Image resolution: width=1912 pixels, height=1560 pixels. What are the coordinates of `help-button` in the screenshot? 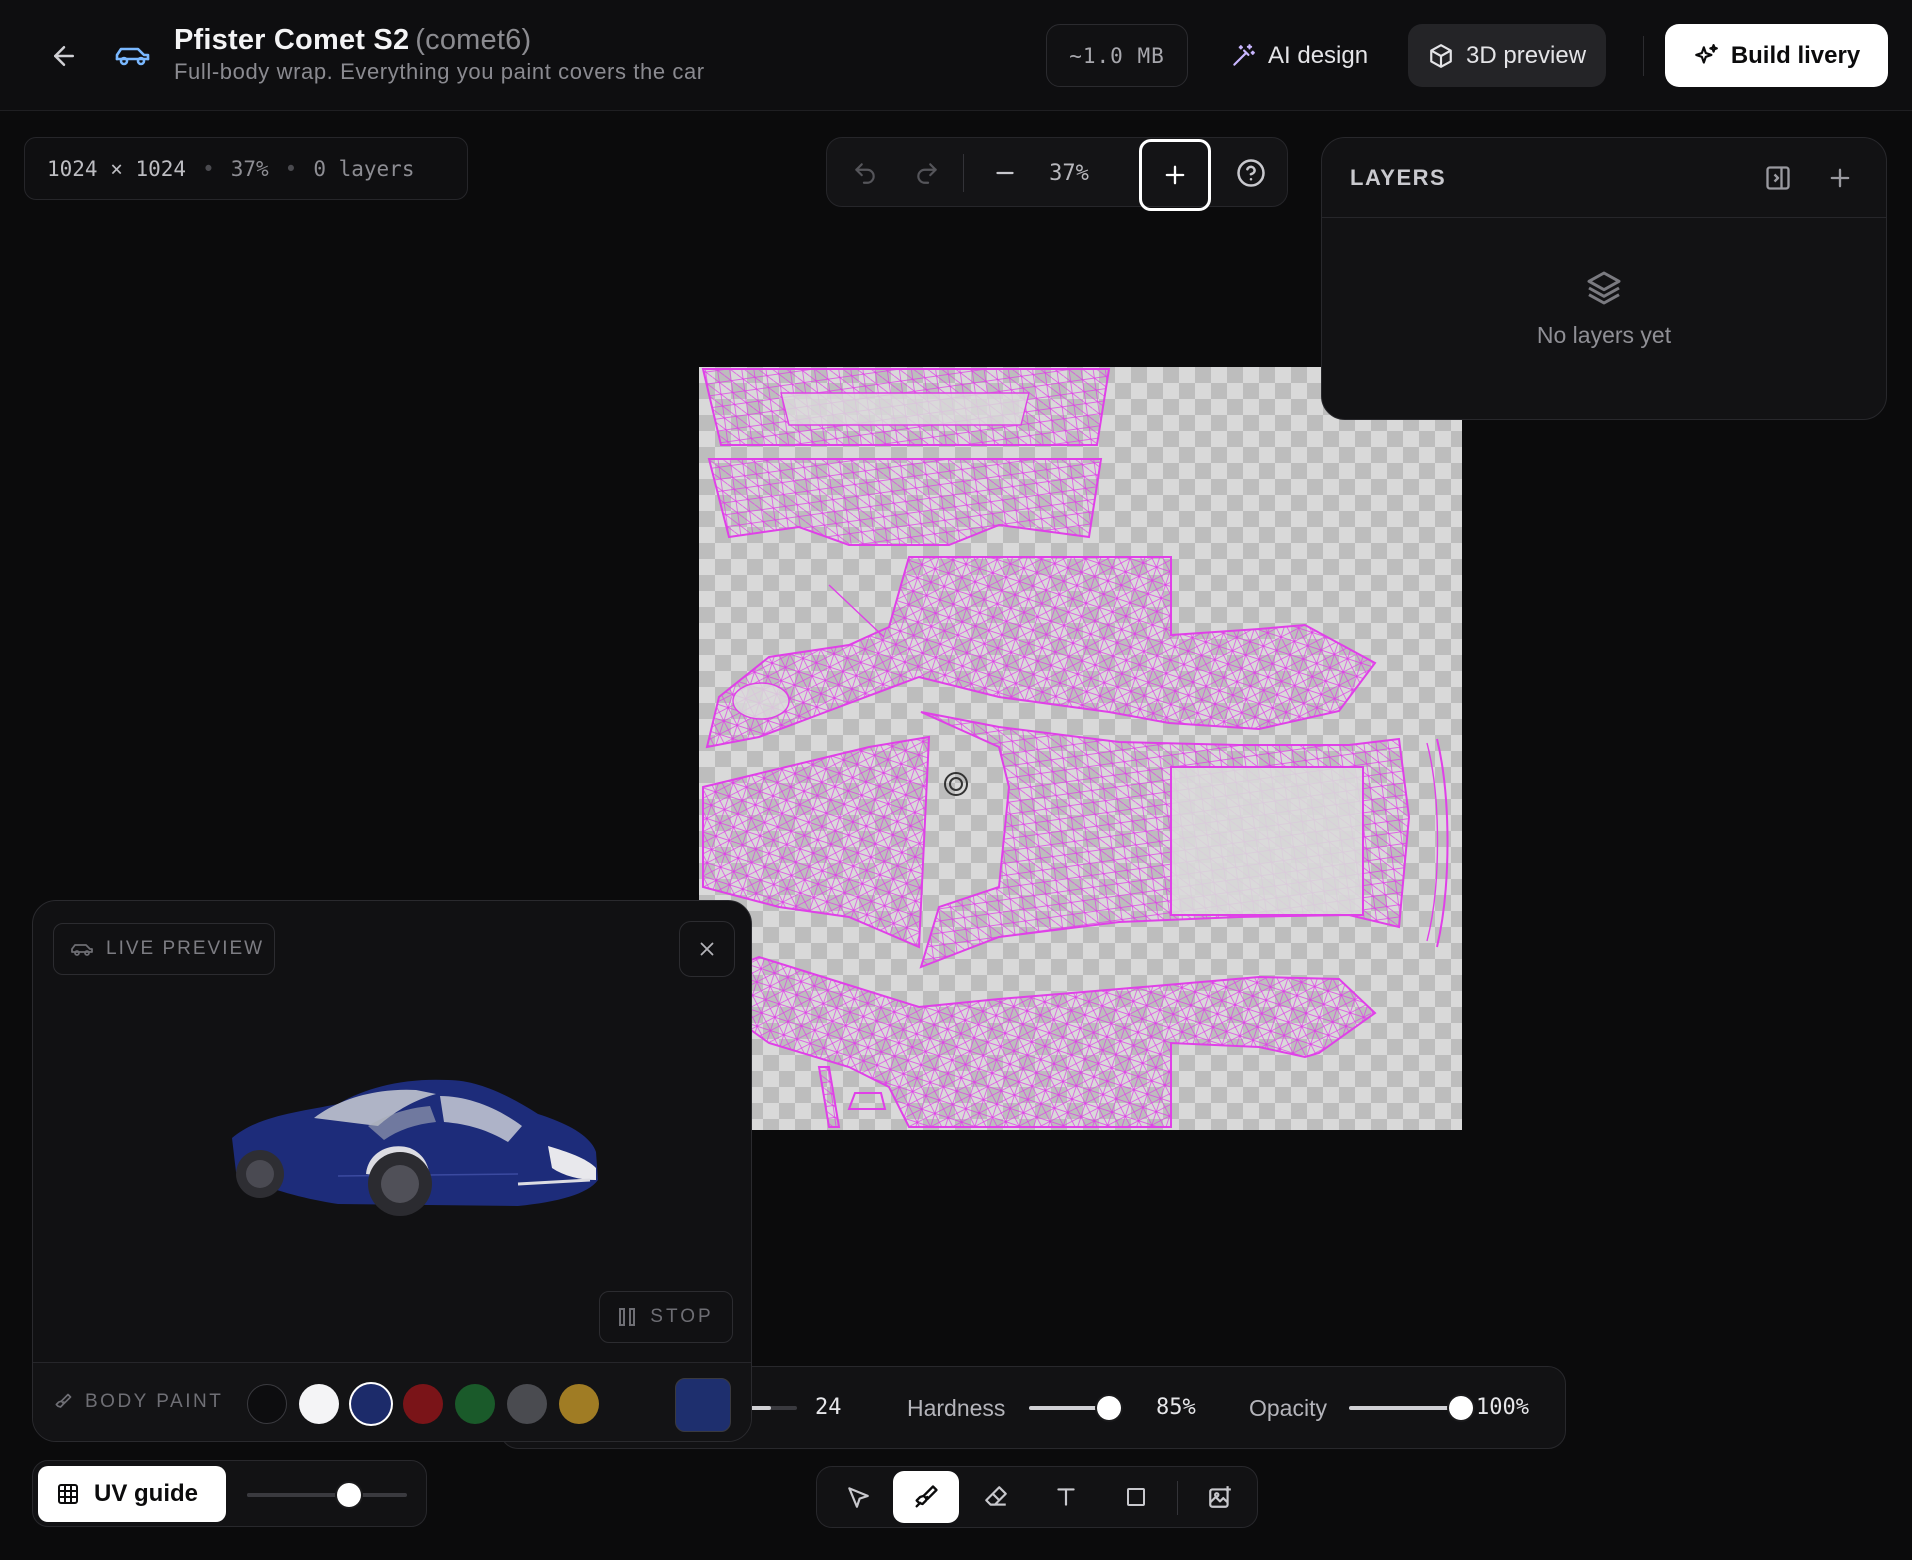 It's located at (1251, 173).